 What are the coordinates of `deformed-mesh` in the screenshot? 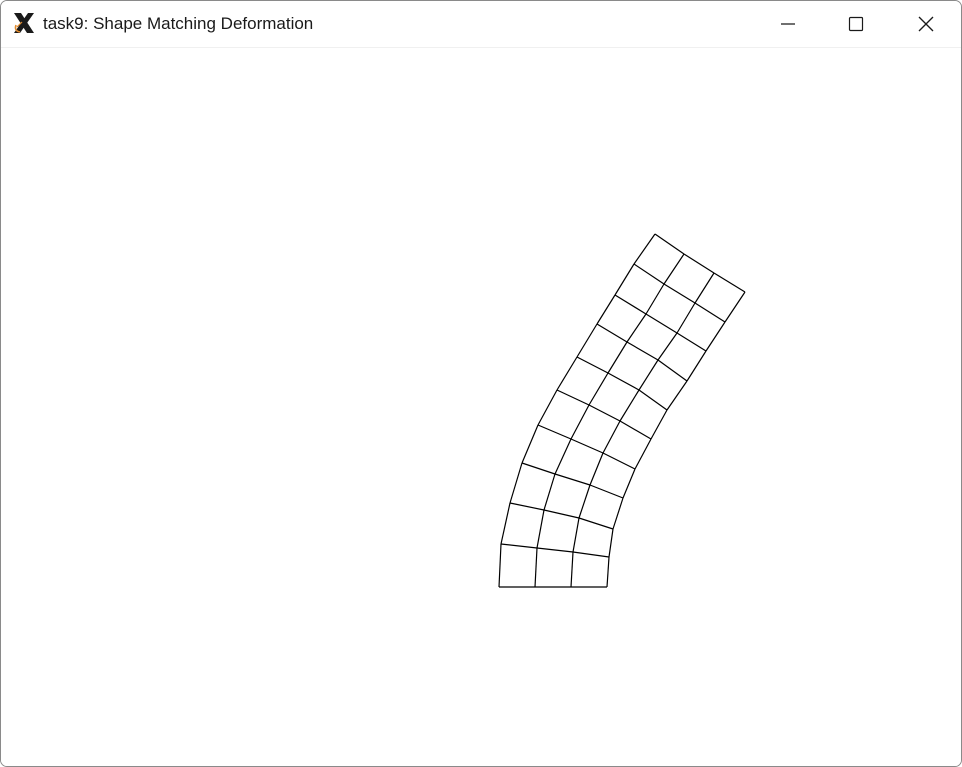 It's located at (622, 410).